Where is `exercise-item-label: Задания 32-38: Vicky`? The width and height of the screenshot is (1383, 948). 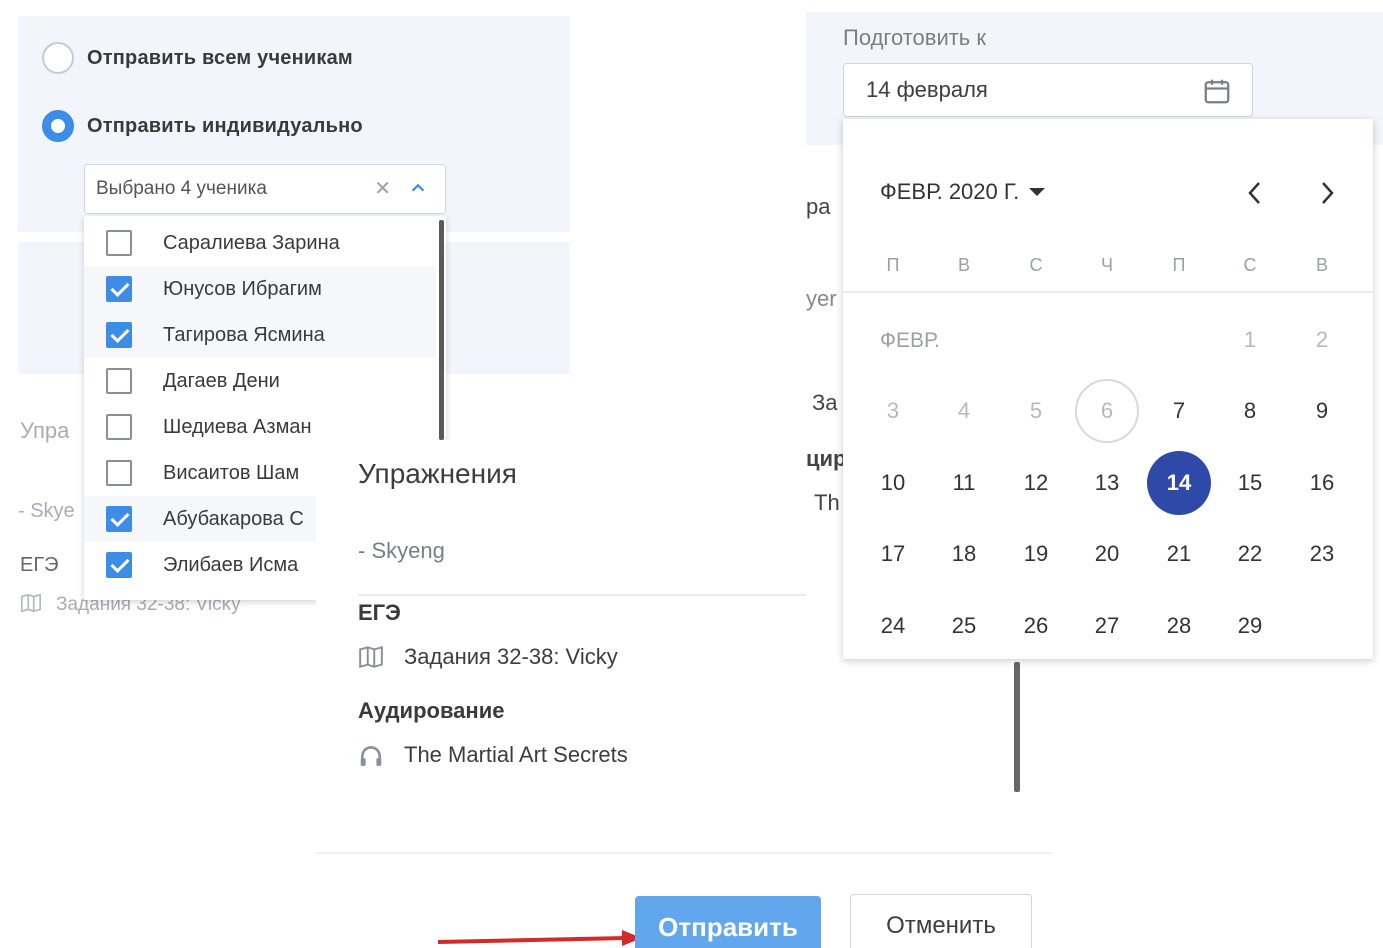 exercise-item-label: Задания 32-38: Vicky is located at coordinates (511, 656).